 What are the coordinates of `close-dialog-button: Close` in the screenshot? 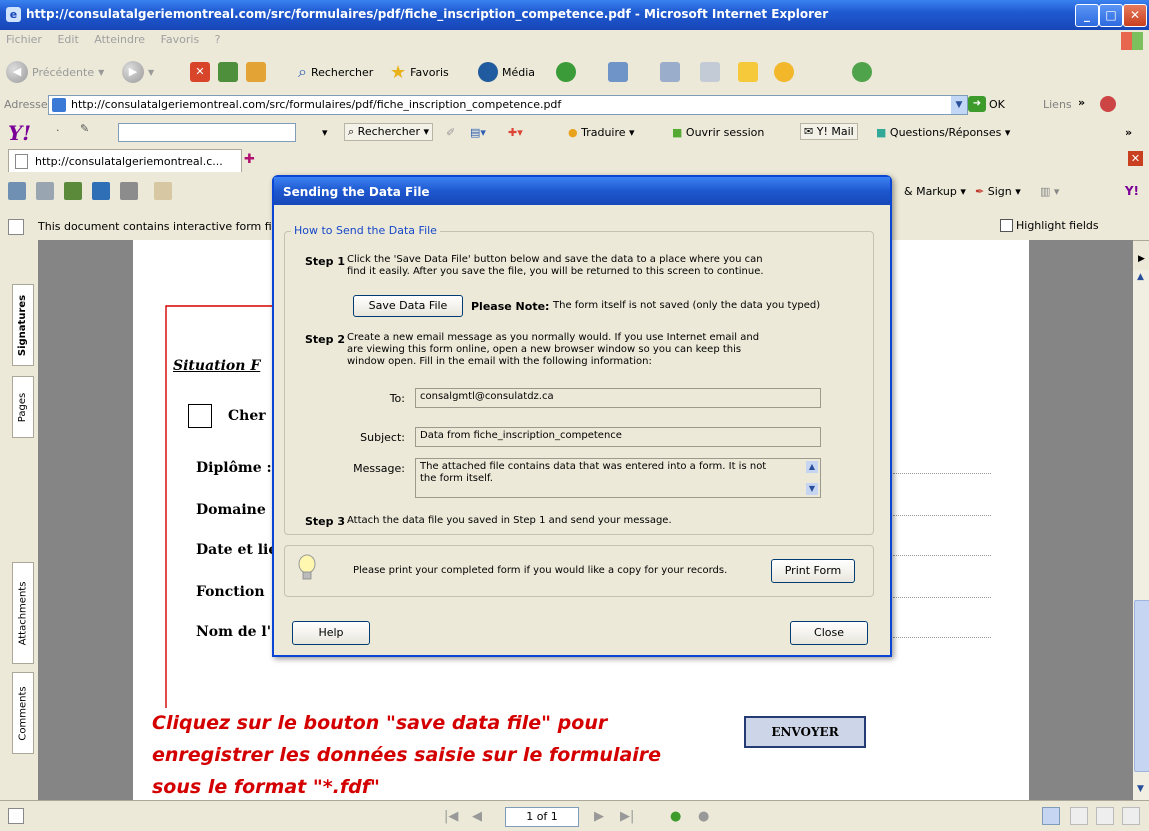 It's located at (829, 633).